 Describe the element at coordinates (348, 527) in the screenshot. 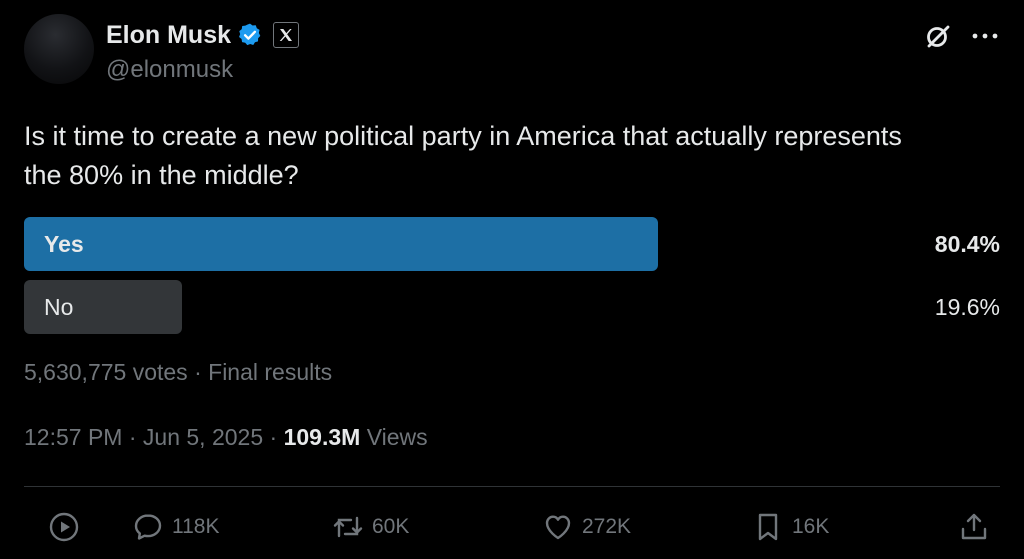

I see `repost-icon` at that location.